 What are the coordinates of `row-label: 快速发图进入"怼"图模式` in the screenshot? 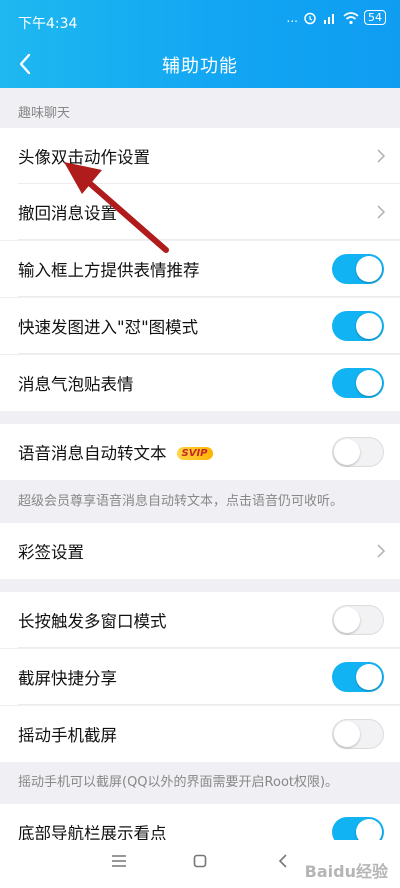 It's located at (108, 327).